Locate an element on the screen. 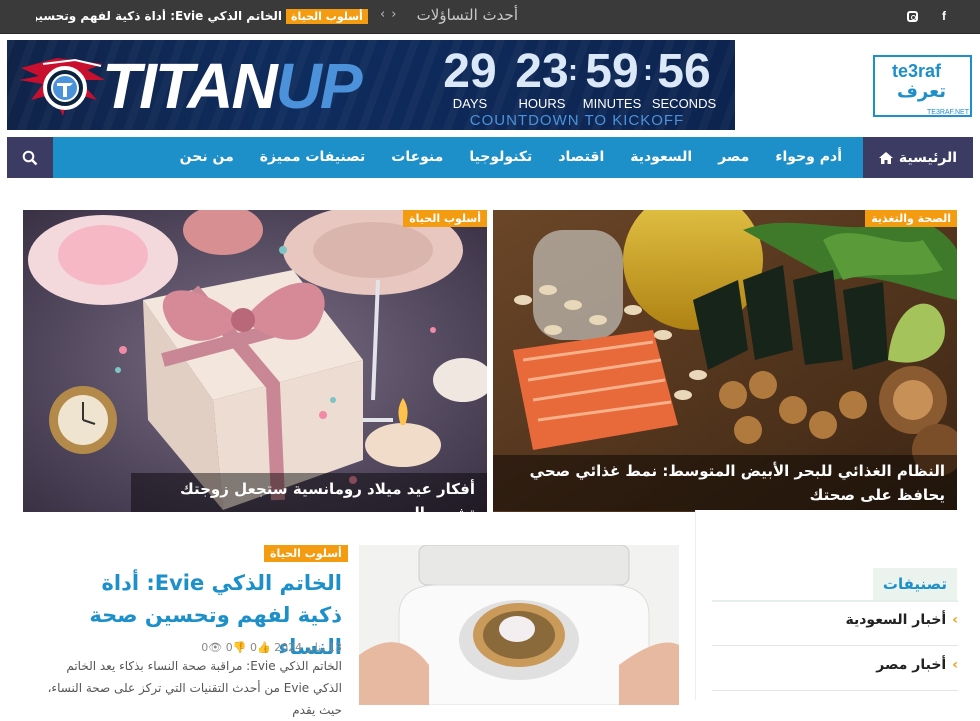  nav-item-misc: منوعات is located at coordinates (417, 157).